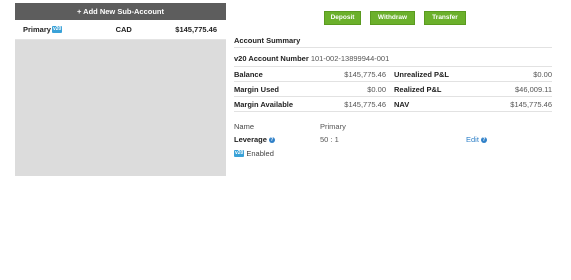 The height and width of the screenshot is (280, 571). Describe the element at coordinates (533, 89) in the screenshot. I see `realized-pl-value: $46,009.11` at that location.